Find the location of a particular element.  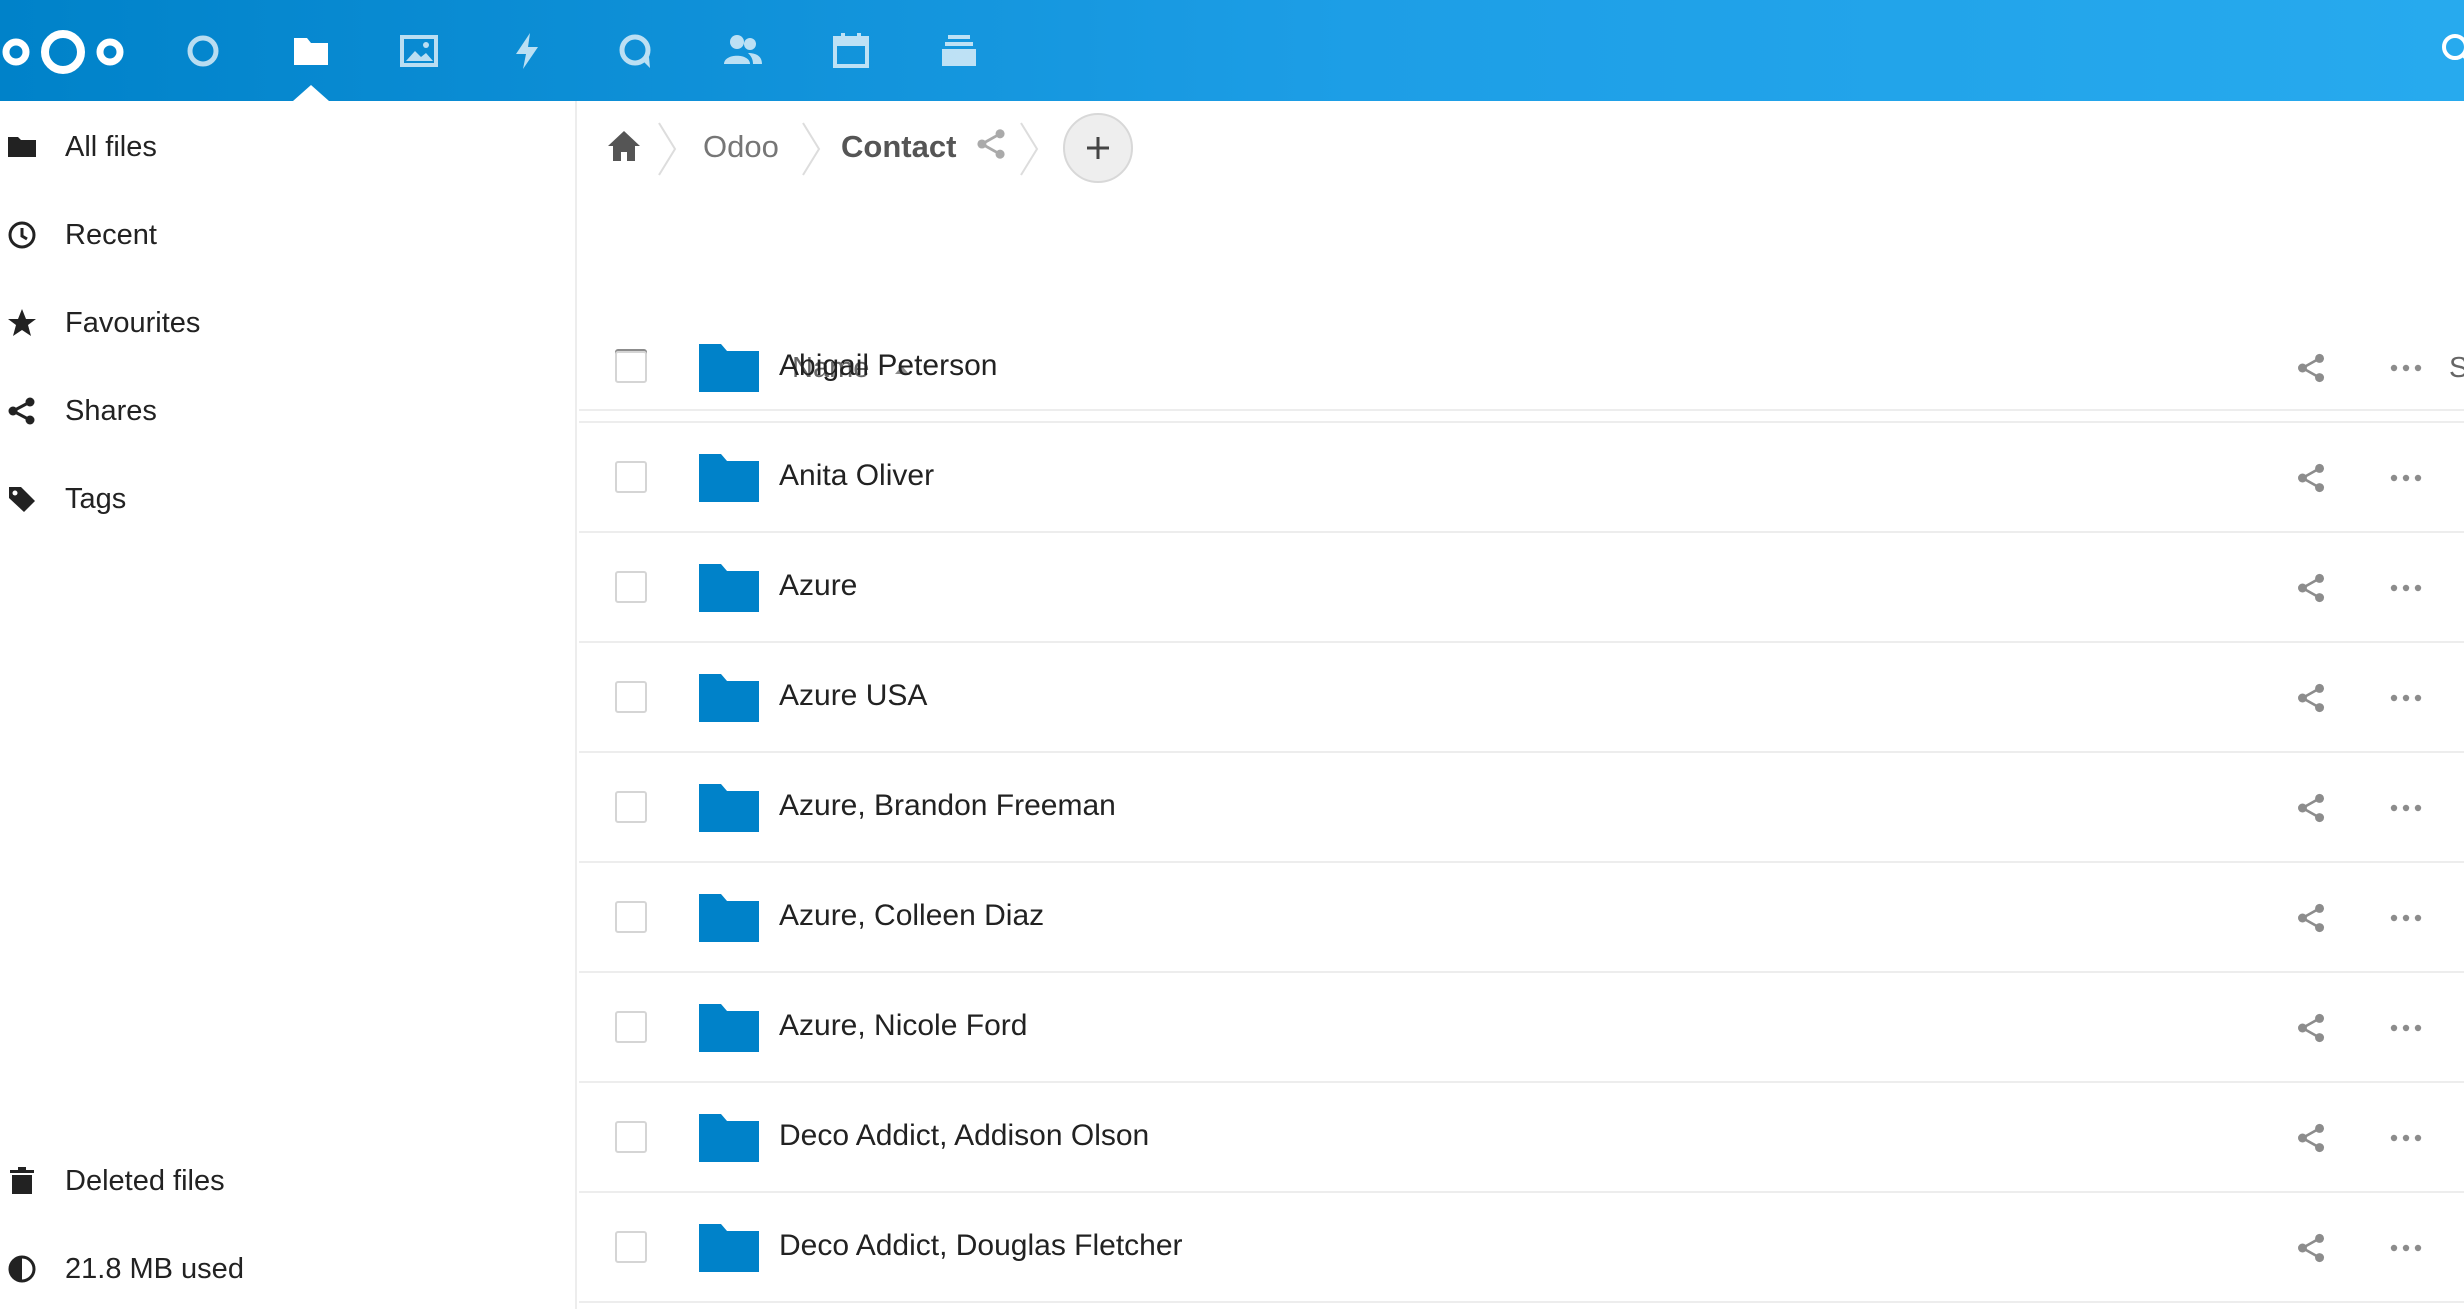

file-row: Azure USA is located at coordinates (1521, 698).